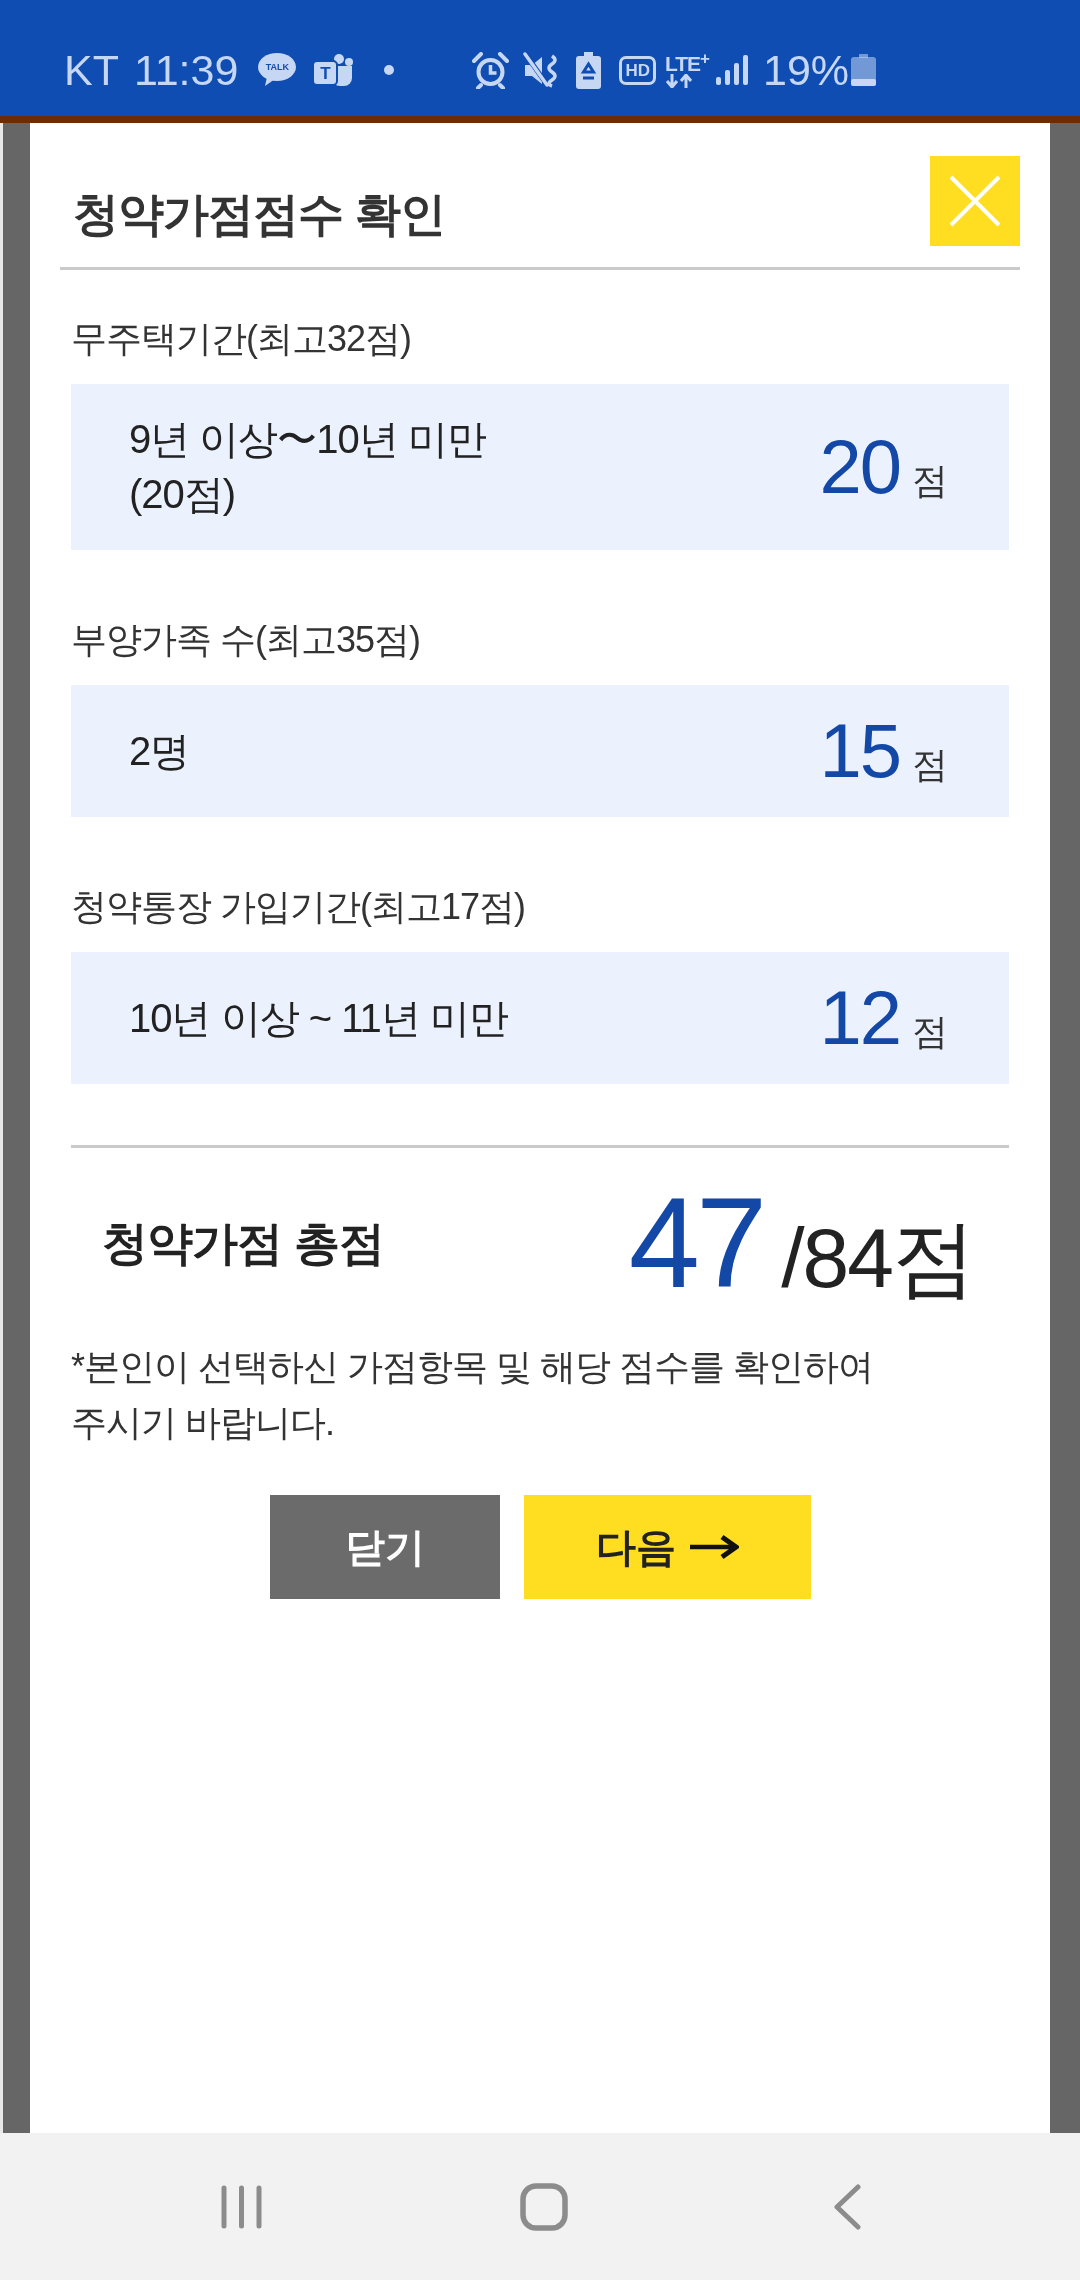 This screenshot has height=2280, width=1080. What do you see at coordinates (806, 70) in the screenshot?
I see `battery-percent: 19%` at bounding box center [806, 70].